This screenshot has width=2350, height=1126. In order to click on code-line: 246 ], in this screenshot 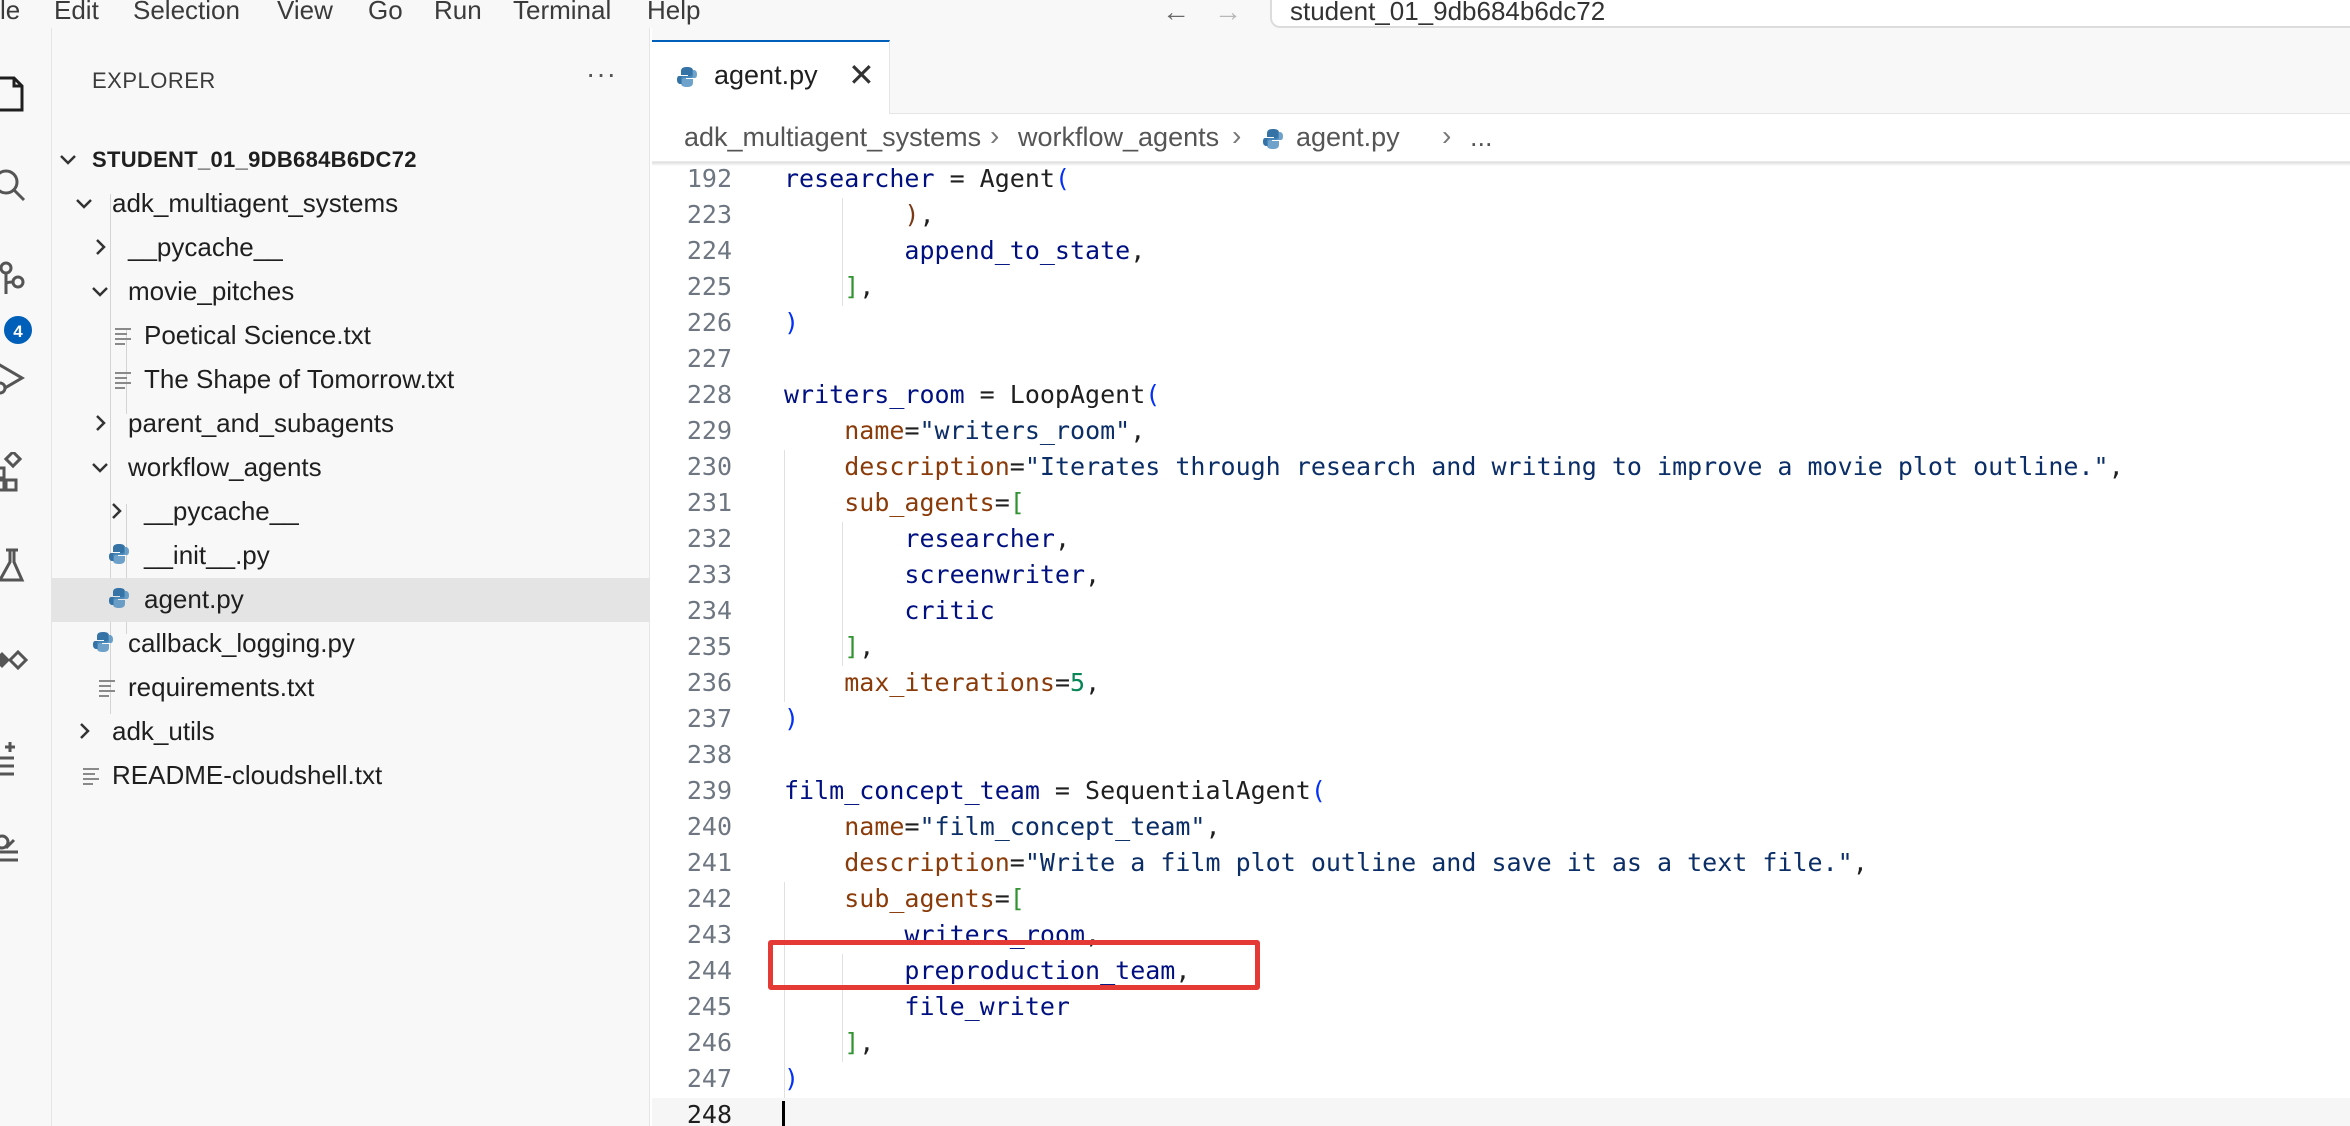, I will do `click(1501, 1044)`.